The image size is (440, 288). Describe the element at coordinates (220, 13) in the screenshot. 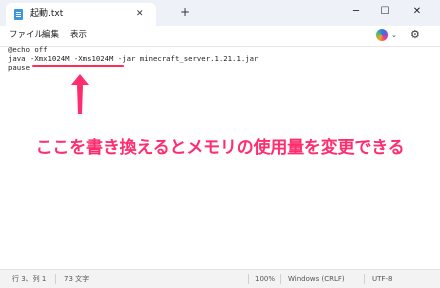

I see `title-bar: 起動.txt ✕ + ─ ☐ ✕` at that location.